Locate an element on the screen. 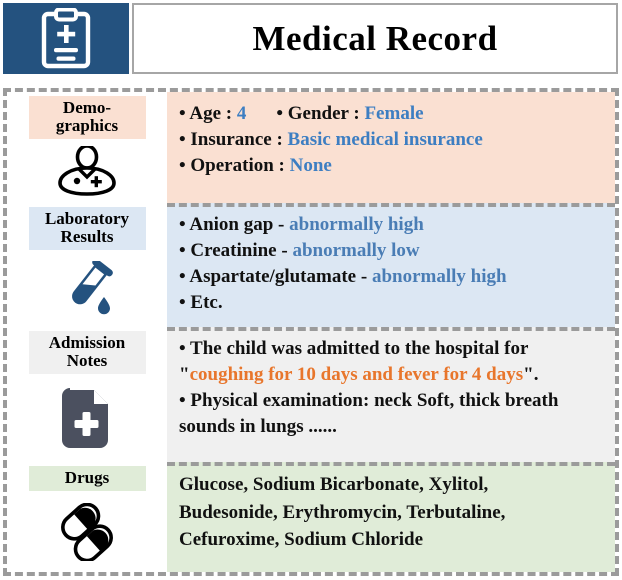 This screenshot has width=622, height=580. demographics-icon-wrap is located at coordinates (87, 171).